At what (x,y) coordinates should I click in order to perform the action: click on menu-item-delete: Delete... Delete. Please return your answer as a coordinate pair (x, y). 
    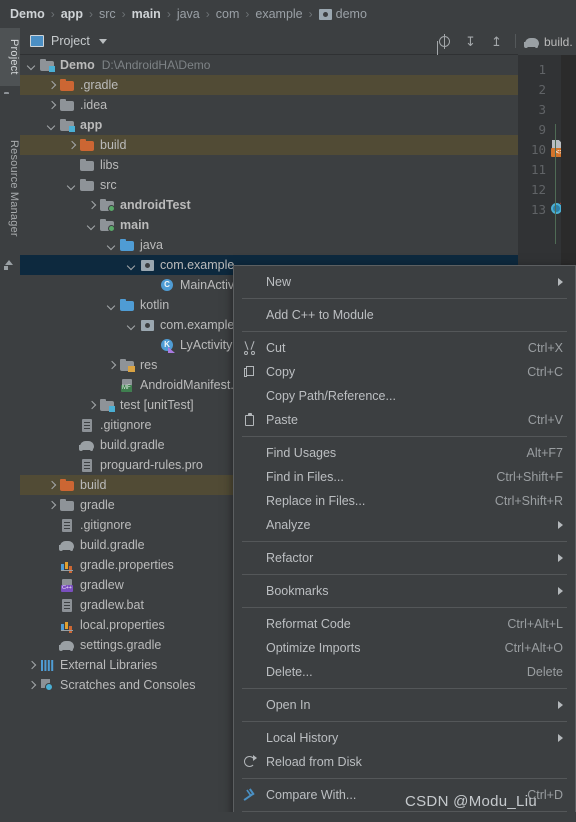
    Looking at the image, I should click on (404, 672).